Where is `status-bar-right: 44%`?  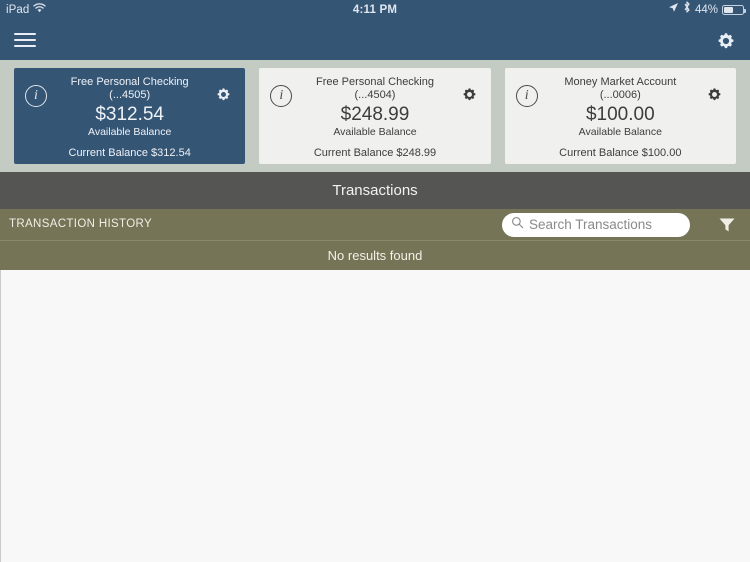 status-bar-right: 44% is located at coordinates (707, 10).